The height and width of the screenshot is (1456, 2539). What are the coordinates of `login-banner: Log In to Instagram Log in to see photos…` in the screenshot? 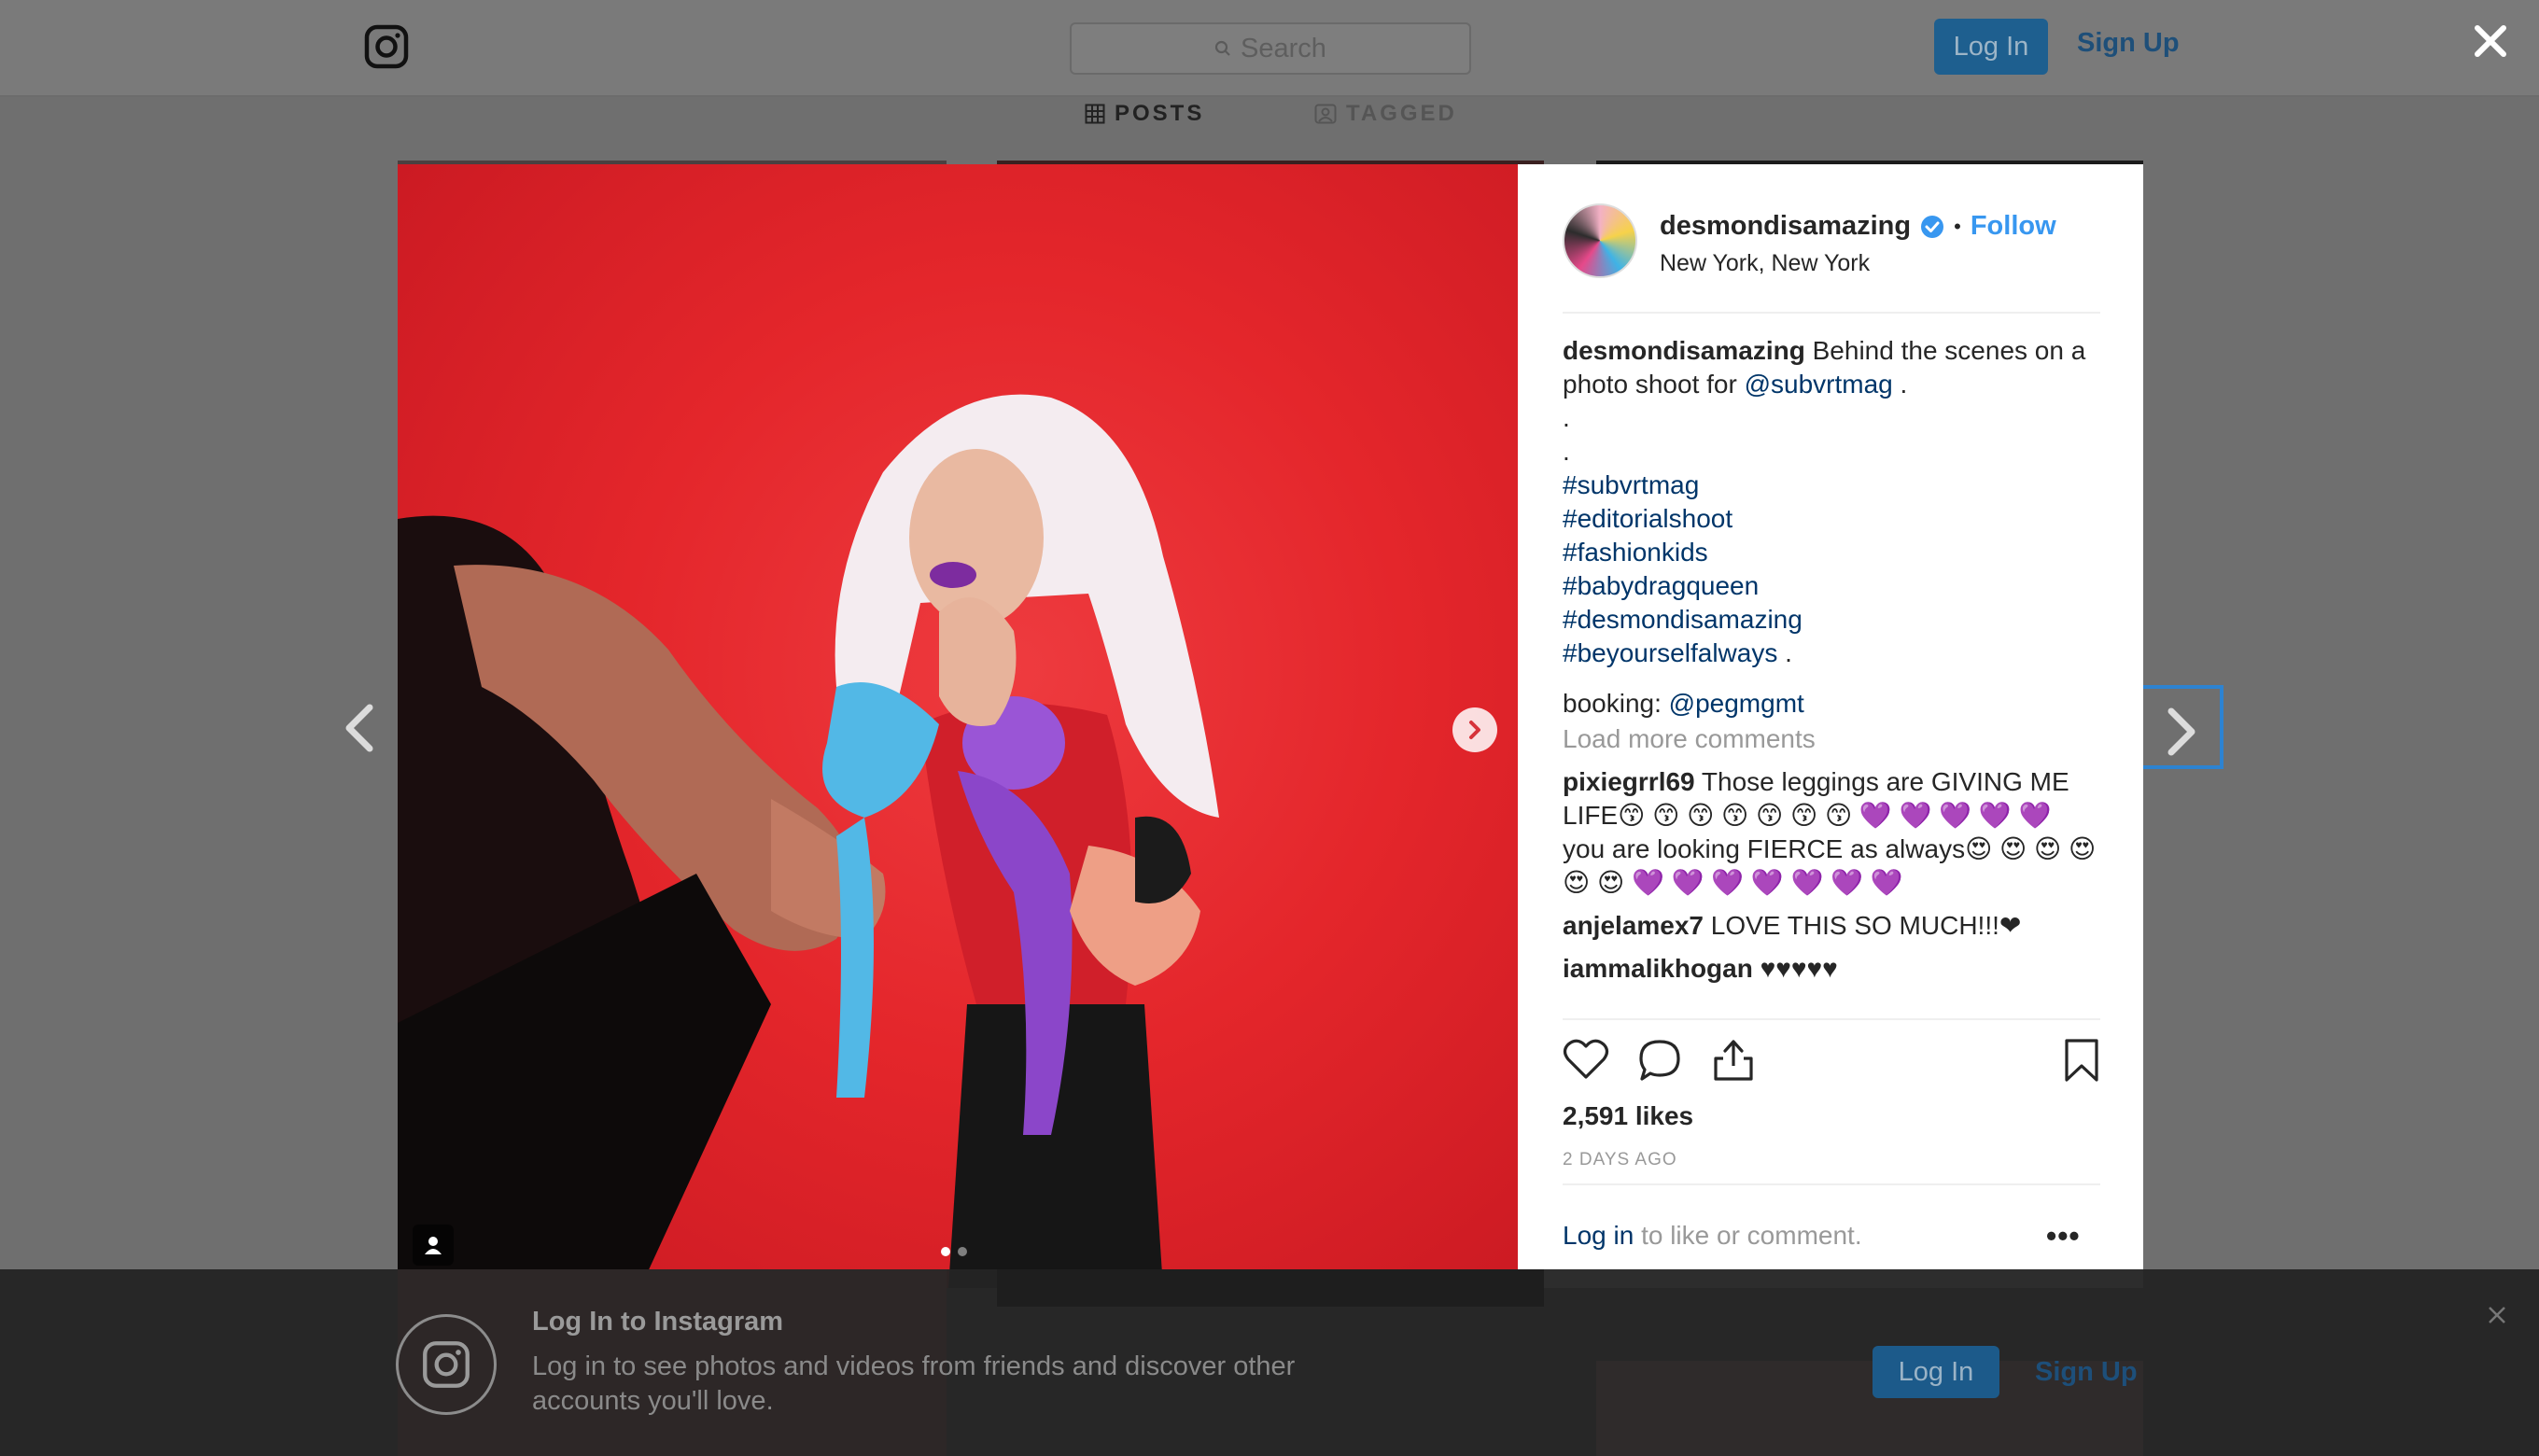 It's located at (1269, 1362).